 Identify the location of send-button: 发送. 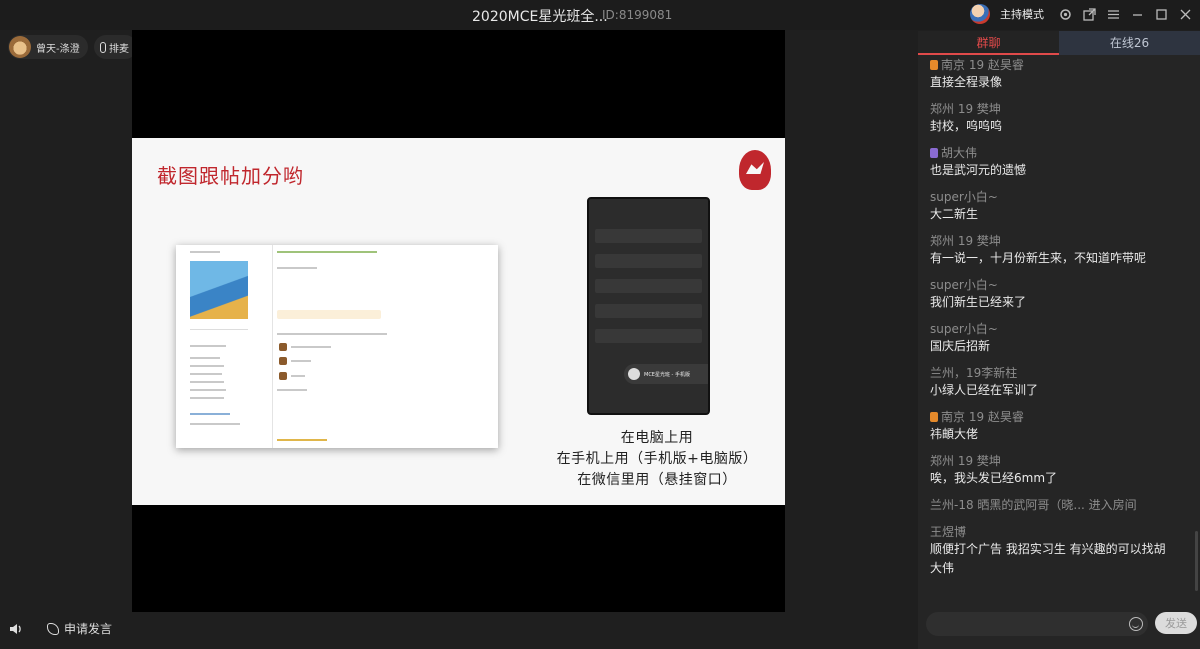
(1176, 623).